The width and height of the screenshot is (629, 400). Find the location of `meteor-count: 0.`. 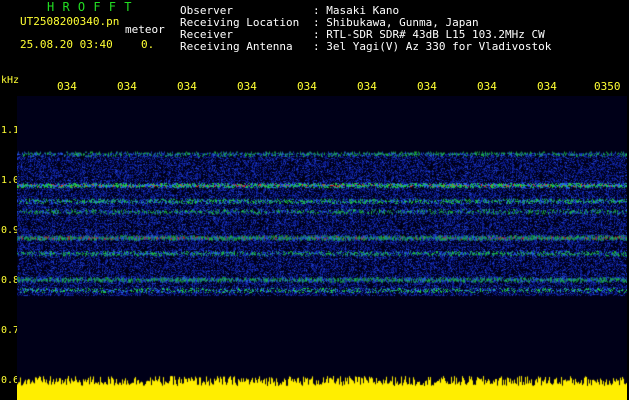

meteor-count: 0. is located at coordinates (148, 44).